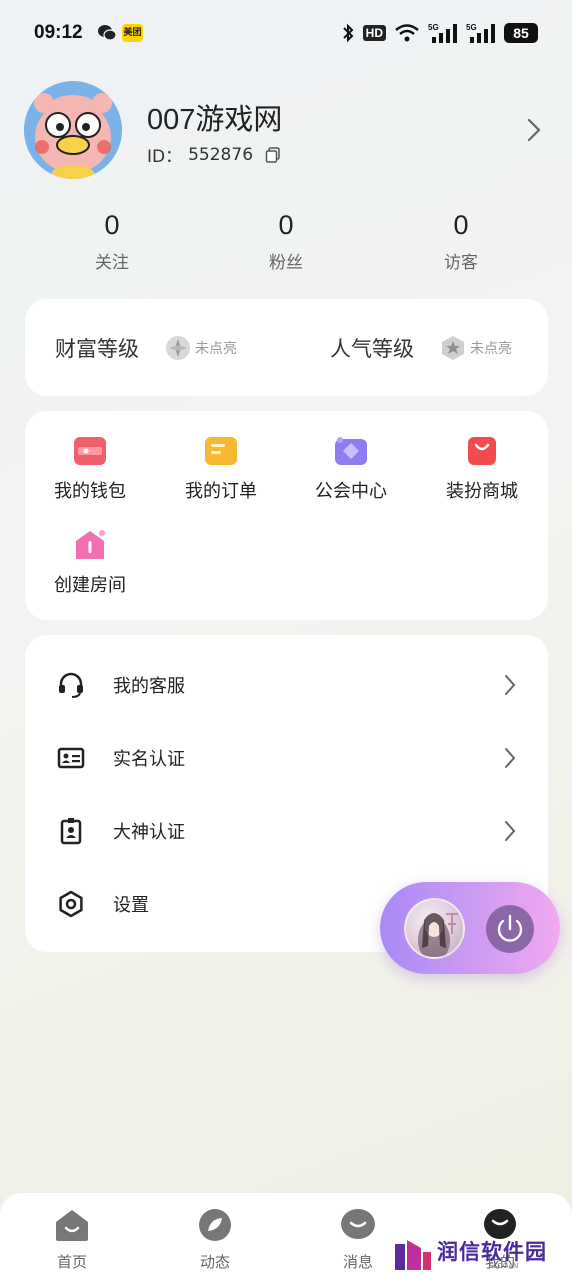 This screenshot has height=1279, width=572. I want to click on stat-visitors: 0 访客, so click(461, 241).